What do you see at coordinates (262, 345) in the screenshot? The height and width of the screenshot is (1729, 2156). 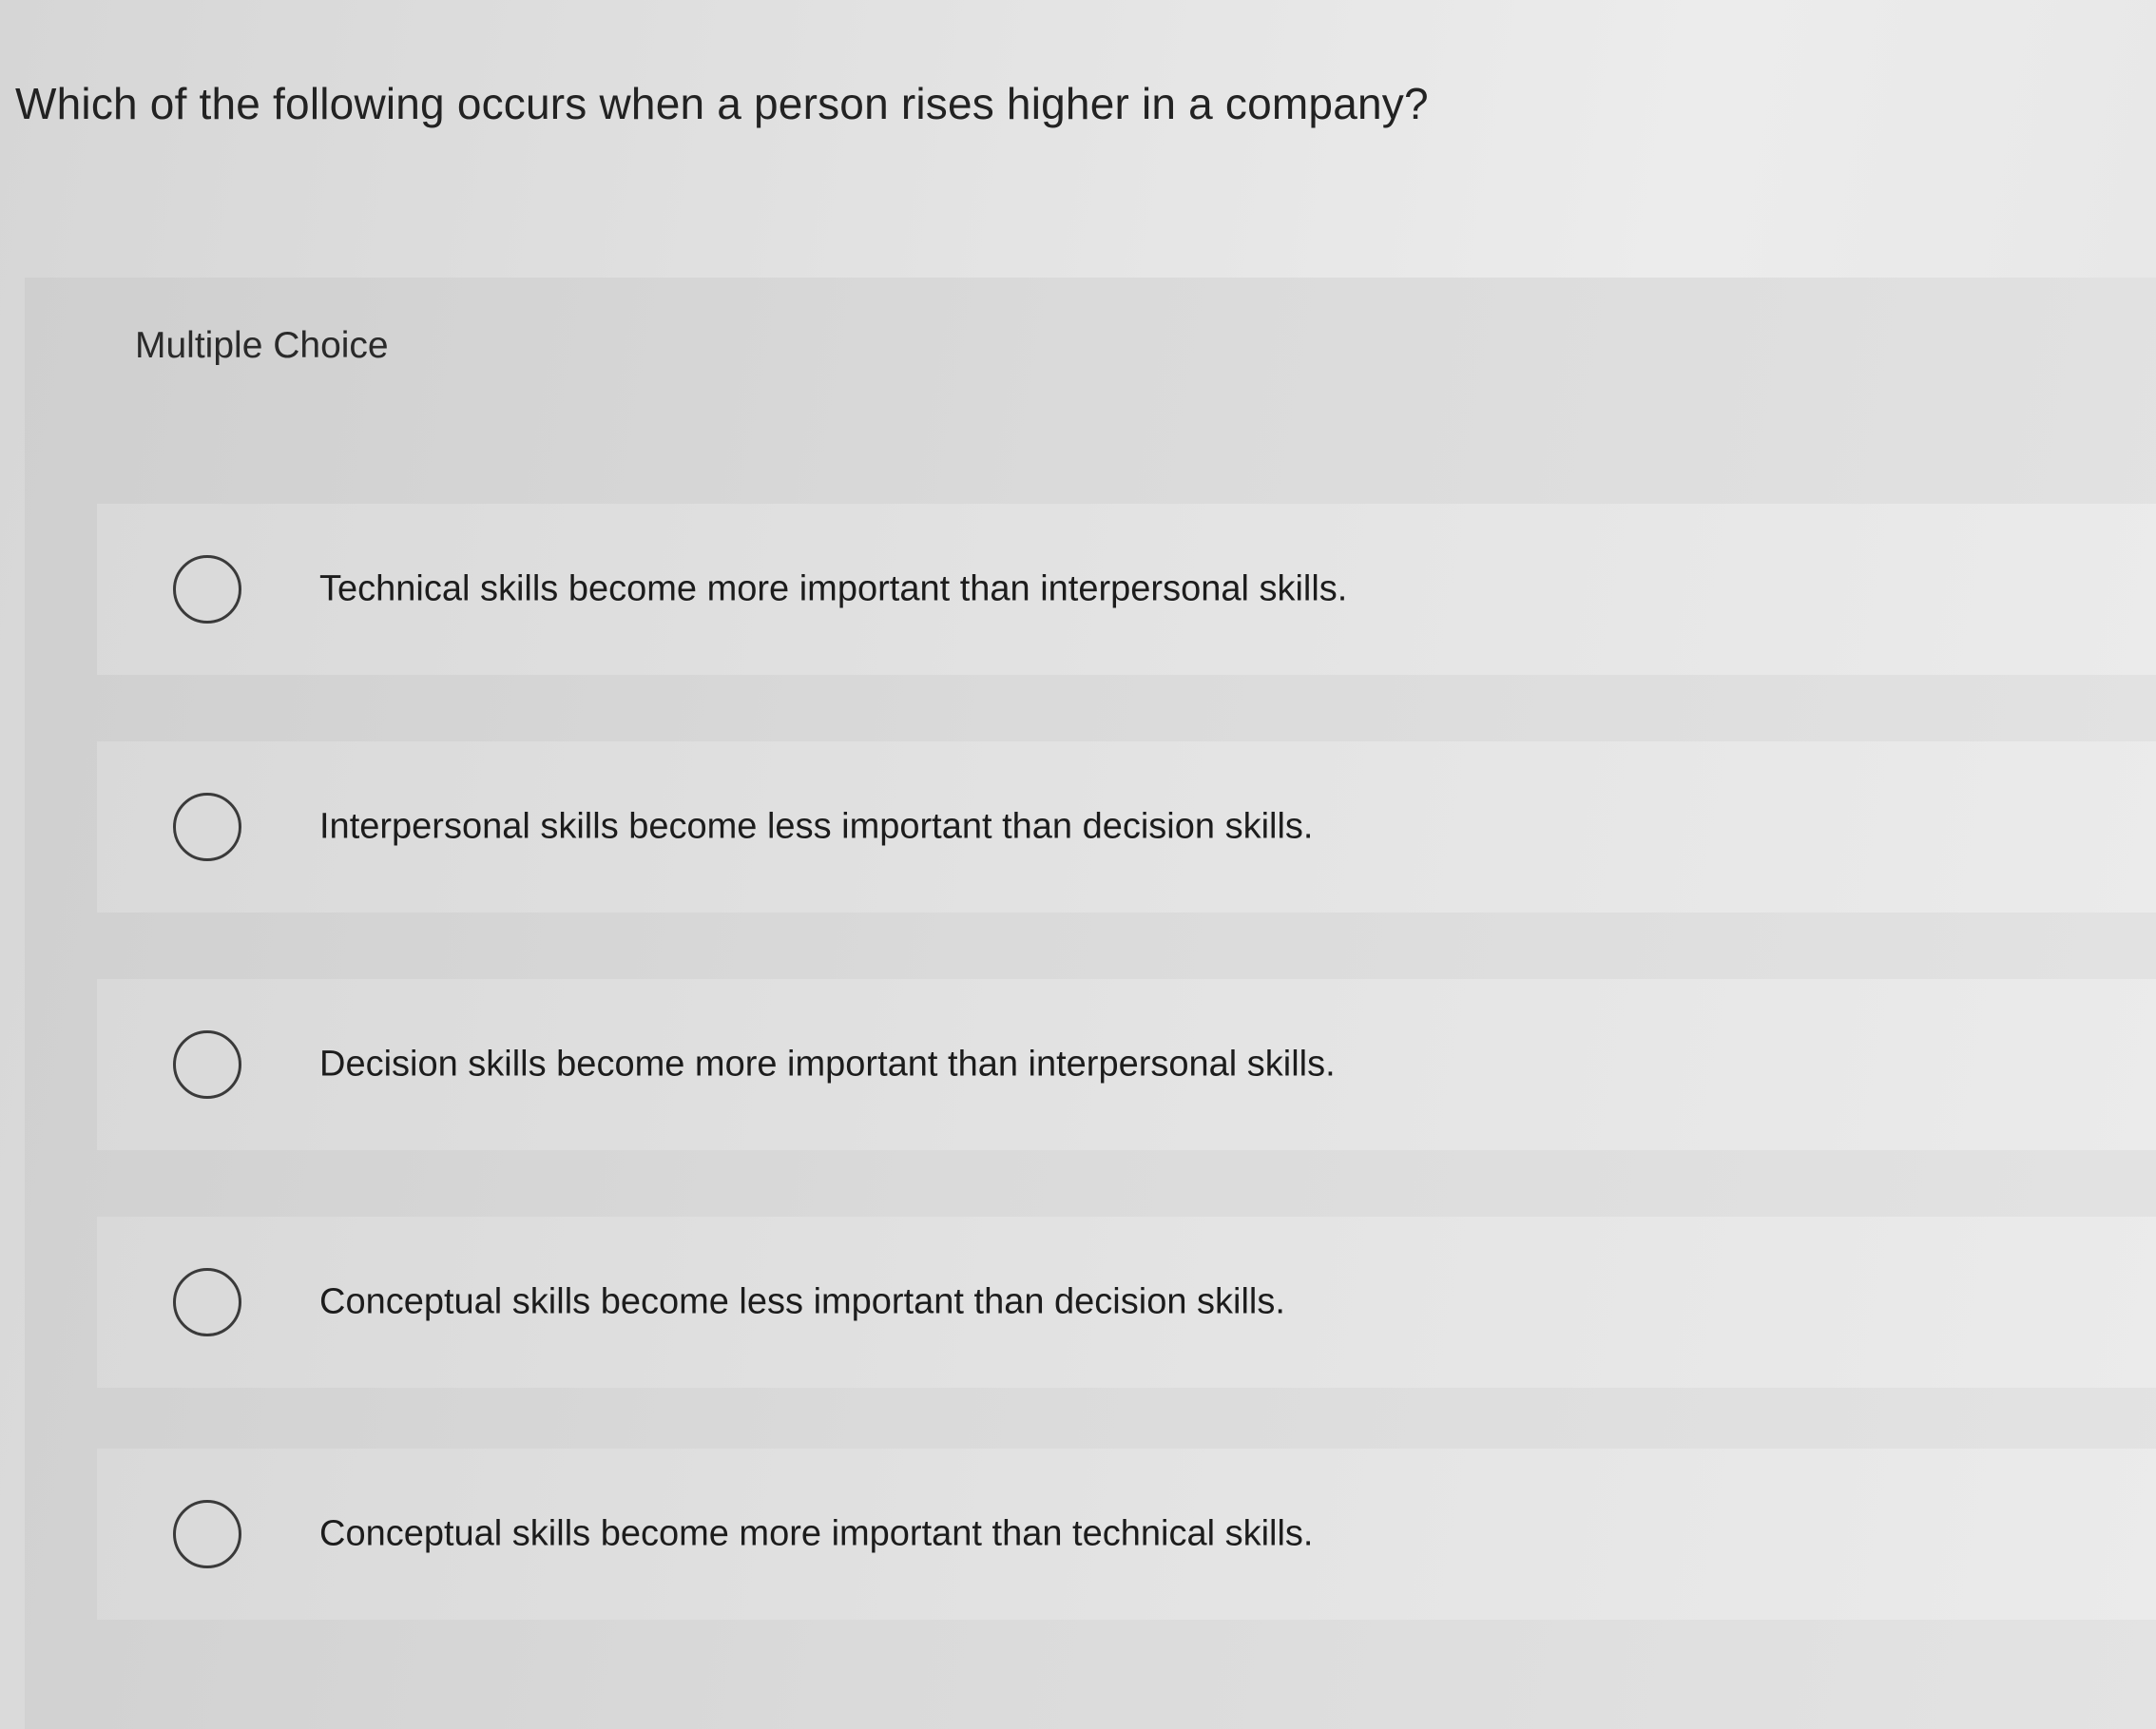 I see `question-type-label: Multiple Choice` at bounding box center [262, 345].